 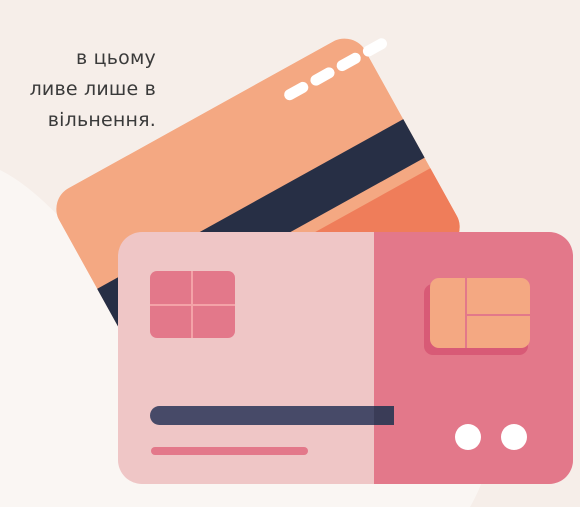 I want to click on card-detail-bar, so click(x=229, y=451).